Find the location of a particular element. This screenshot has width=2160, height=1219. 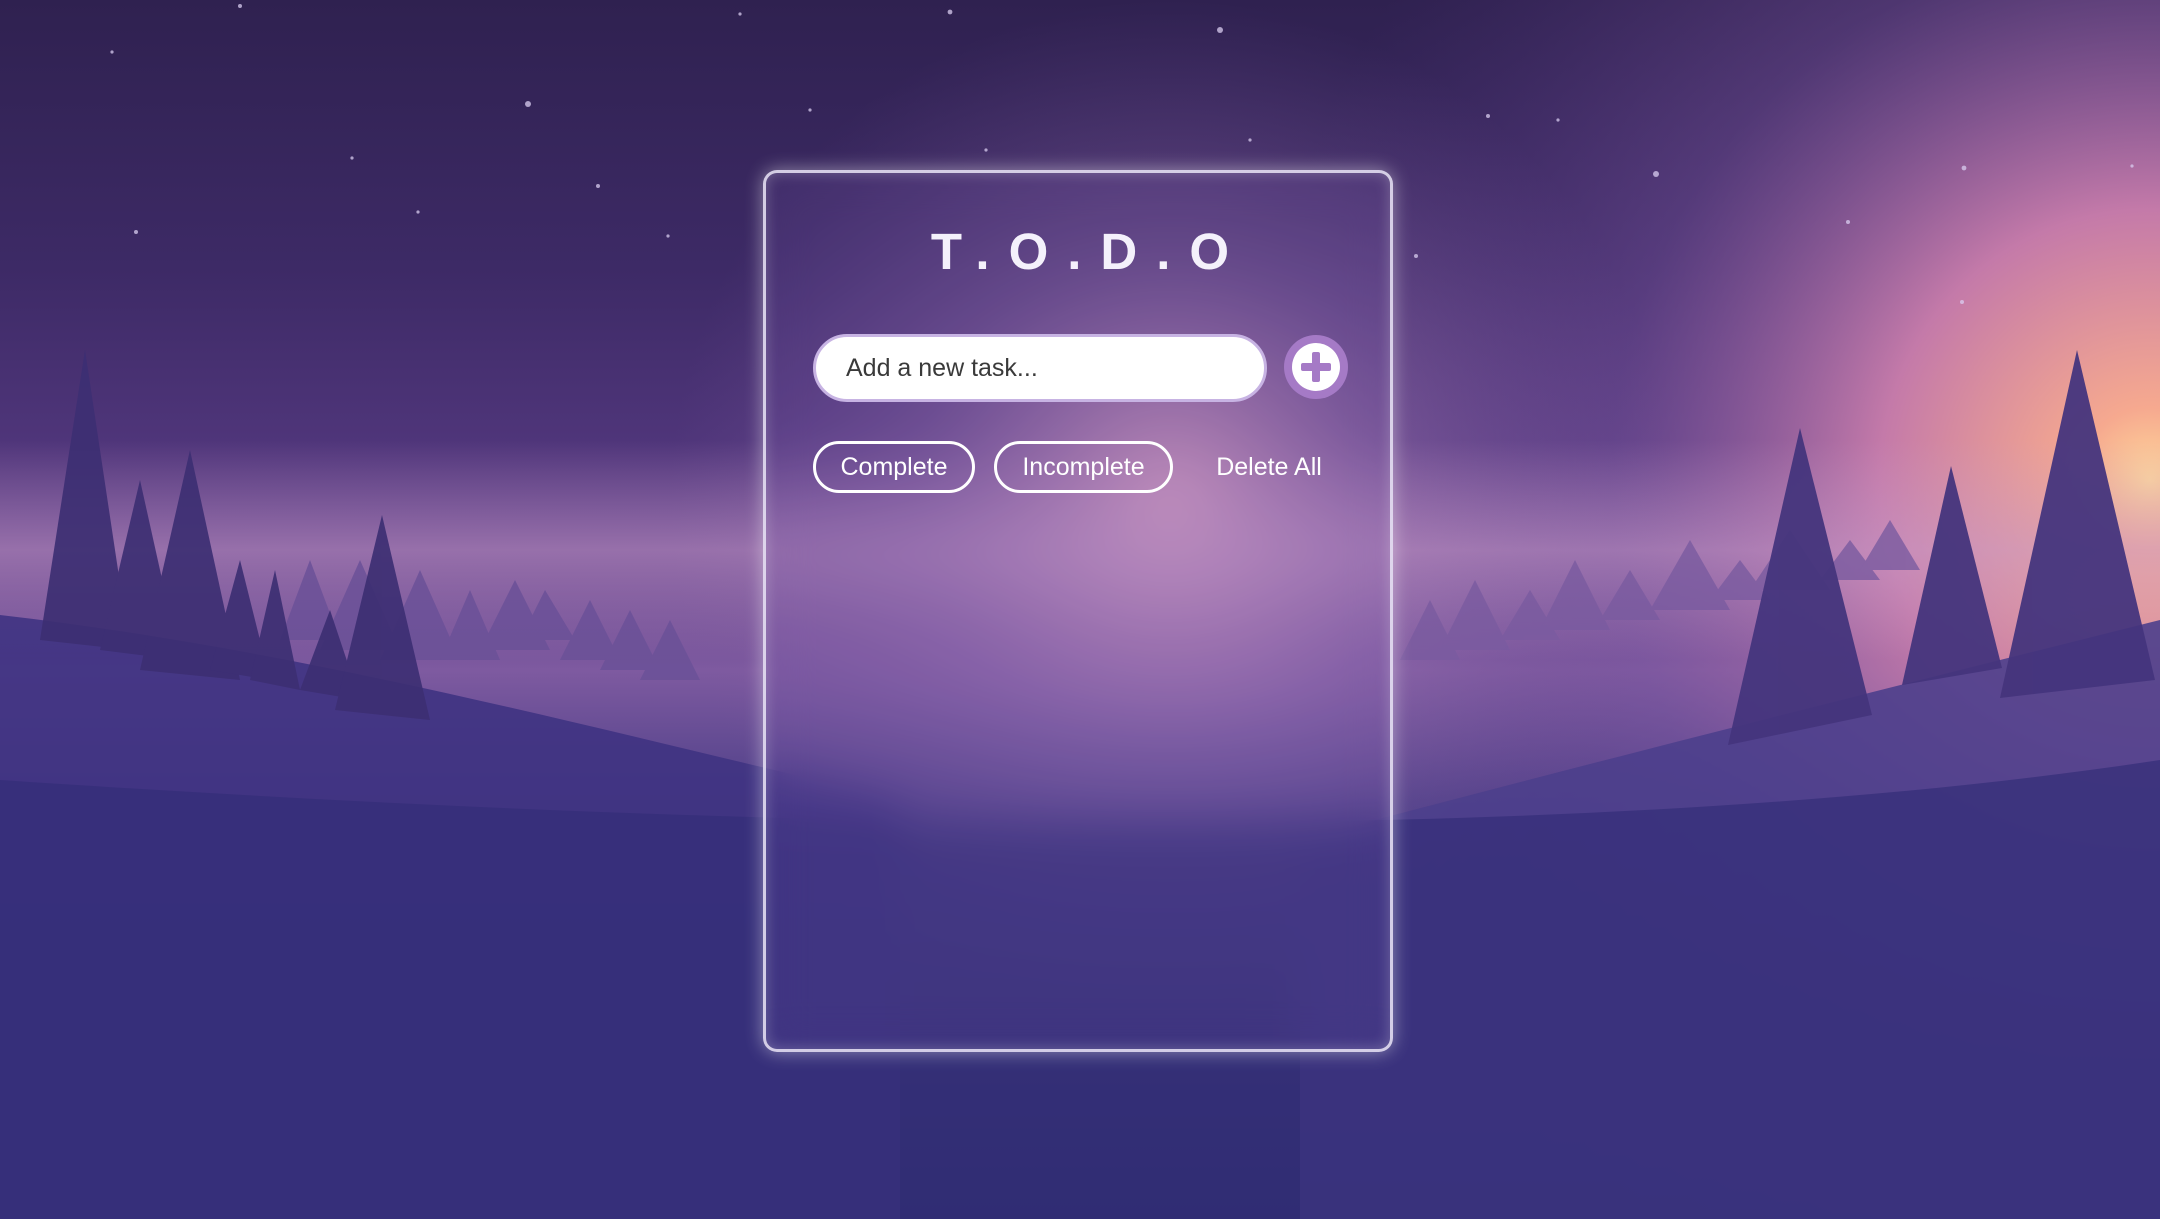

filter-incomplete-button: Incomplete is located at coordinates (1083, 467).